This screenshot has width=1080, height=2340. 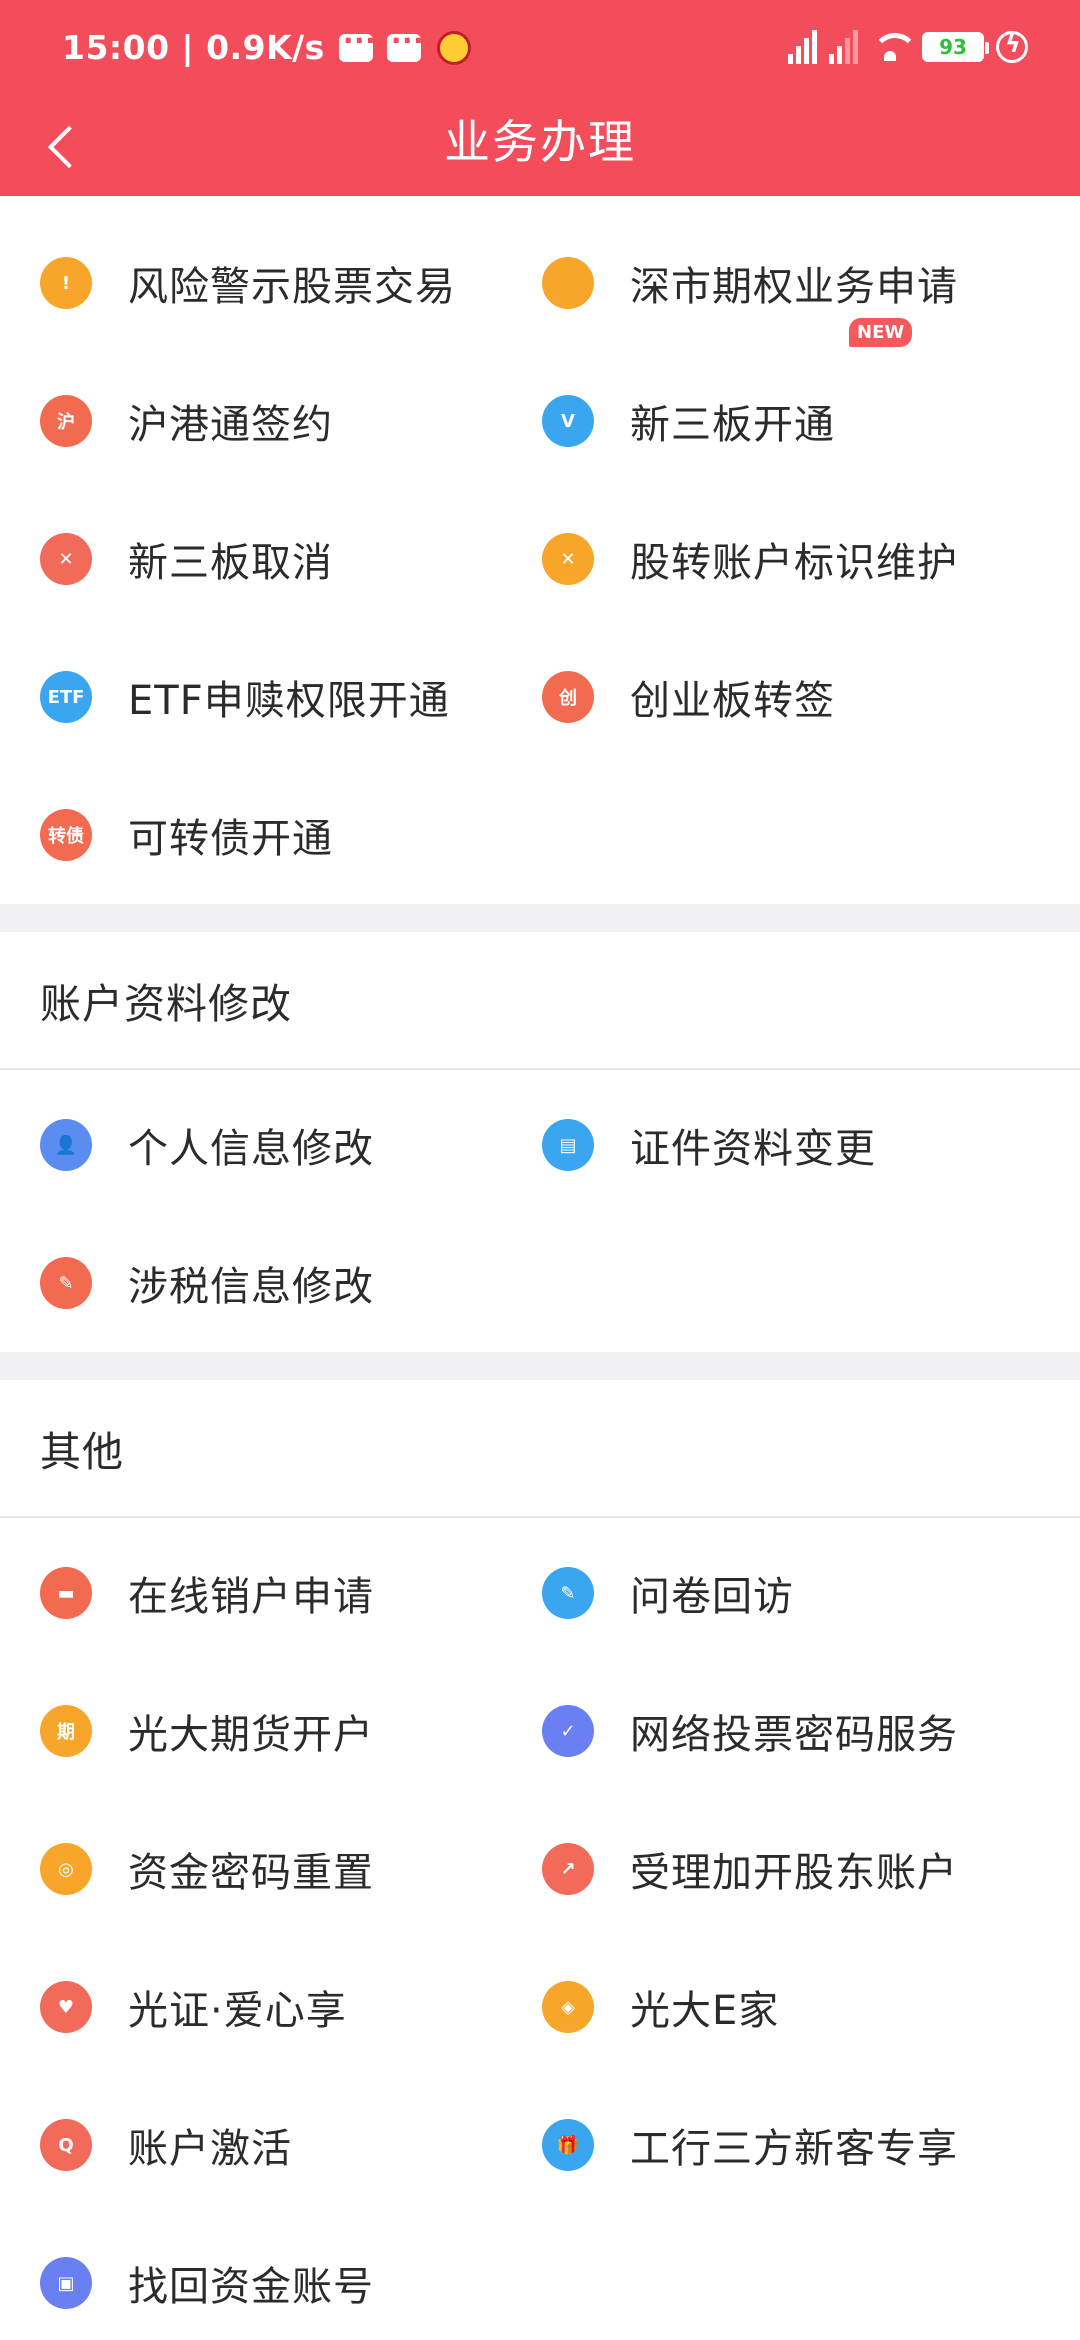 I want to click on gem-card-icon: 创, so click(x=568, y=697).